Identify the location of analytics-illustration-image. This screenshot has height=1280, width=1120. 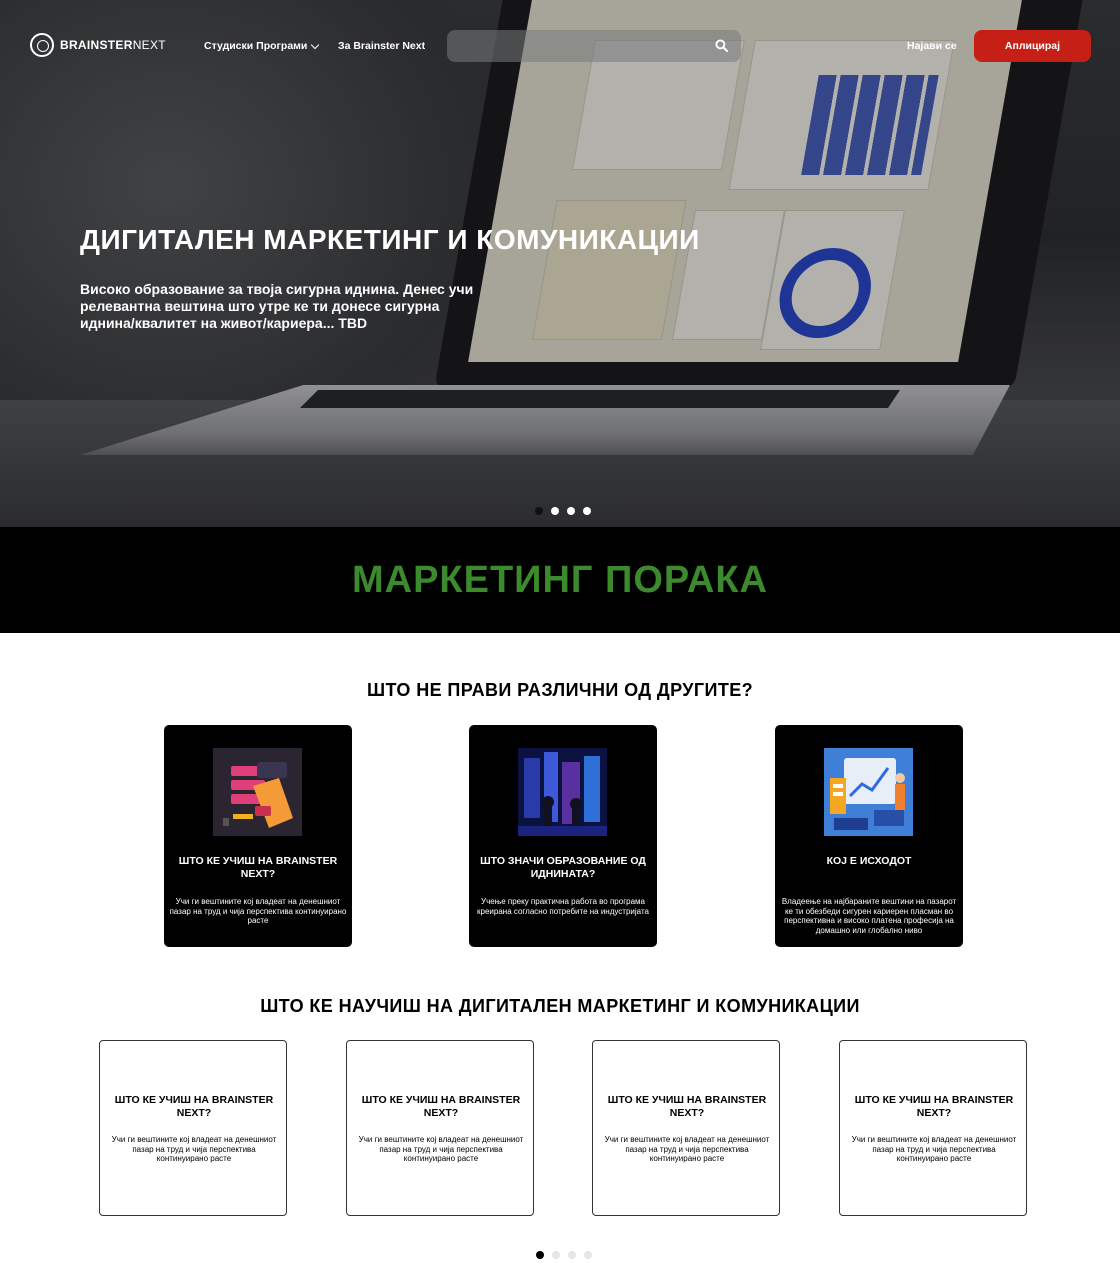
(868, 792).